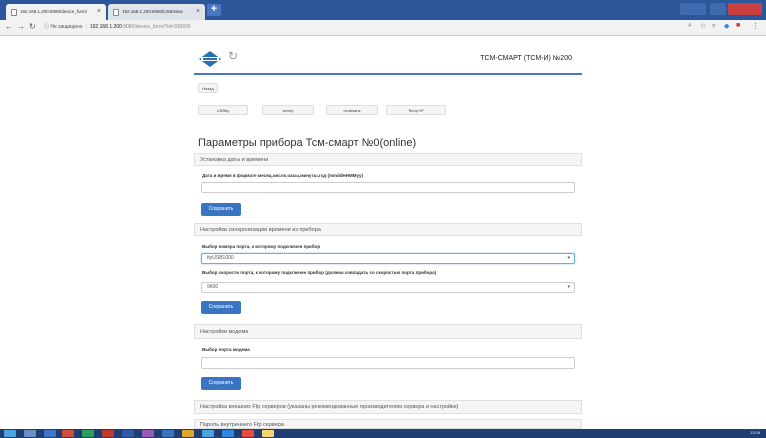  What do you see at coordinates (221, 383) in the screenshot?
I see `modem-save-button: Сохранить` at bounding box center [221, 383].